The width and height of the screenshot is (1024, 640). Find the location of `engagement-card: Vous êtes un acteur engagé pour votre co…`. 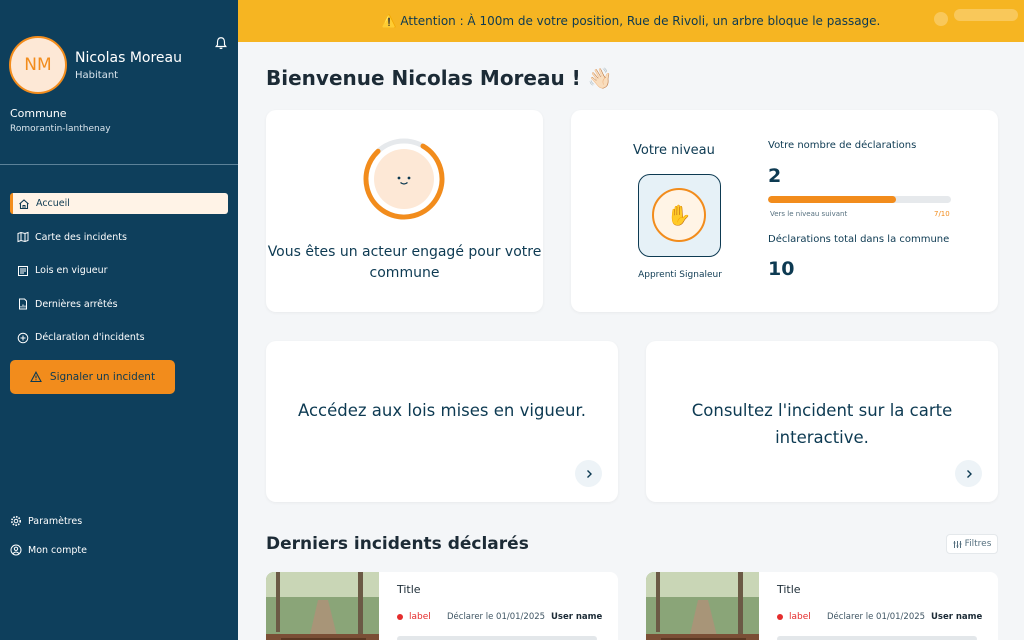

engagement-card: Vous êtes un acteur engagé pour votre co… is located at coordinates (404, 211).